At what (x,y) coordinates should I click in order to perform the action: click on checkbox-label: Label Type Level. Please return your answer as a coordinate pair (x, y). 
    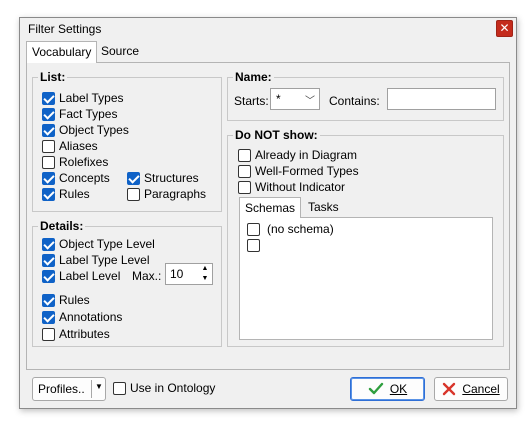
    Looking at the image, I should click on (104, 260).